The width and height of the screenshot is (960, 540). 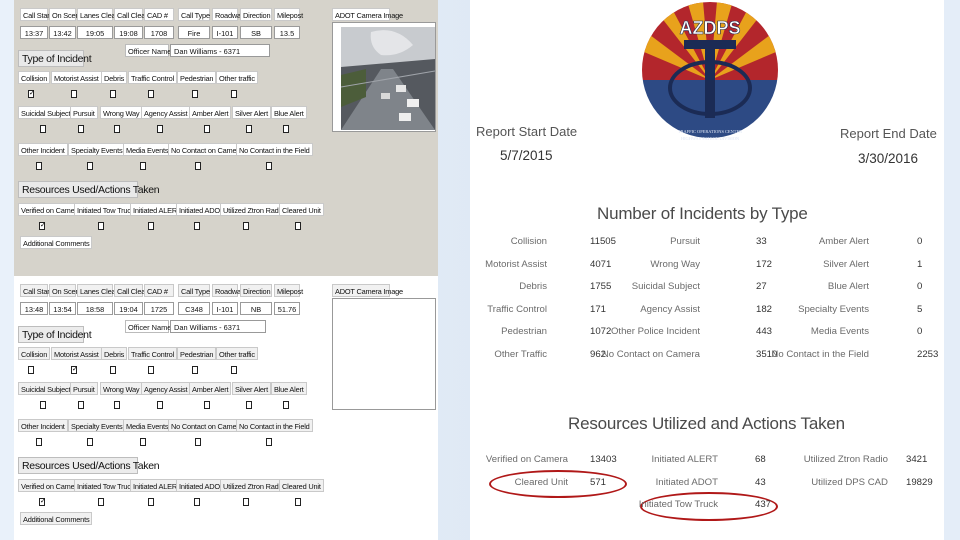 I want to click on resource-name: Initiated ALERT, so click(x=685, y=459).